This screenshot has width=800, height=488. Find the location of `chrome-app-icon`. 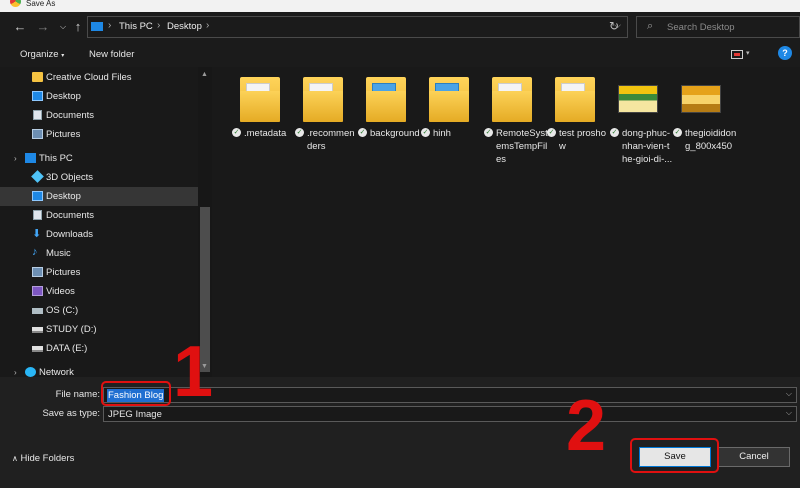

chrome-app-icon is located at coordinates (15, 3).